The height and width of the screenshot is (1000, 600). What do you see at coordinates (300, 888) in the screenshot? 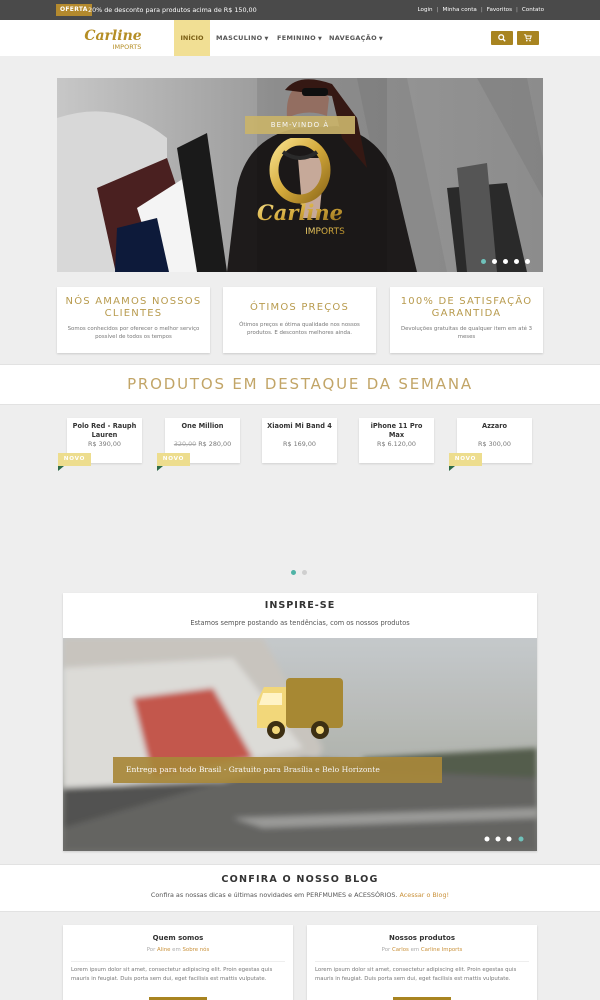
I see `blog-section` at bounding box center [300, 888].